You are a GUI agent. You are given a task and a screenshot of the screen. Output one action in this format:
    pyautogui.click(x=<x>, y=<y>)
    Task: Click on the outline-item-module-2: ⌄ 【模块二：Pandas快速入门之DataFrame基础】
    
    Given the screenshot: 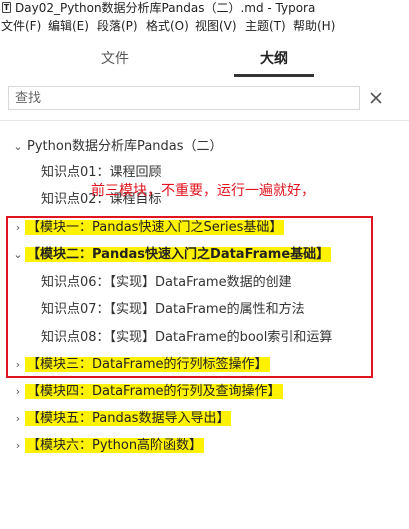 What is the action you would take?
    pyautogui.click(x=204, y=255)
    